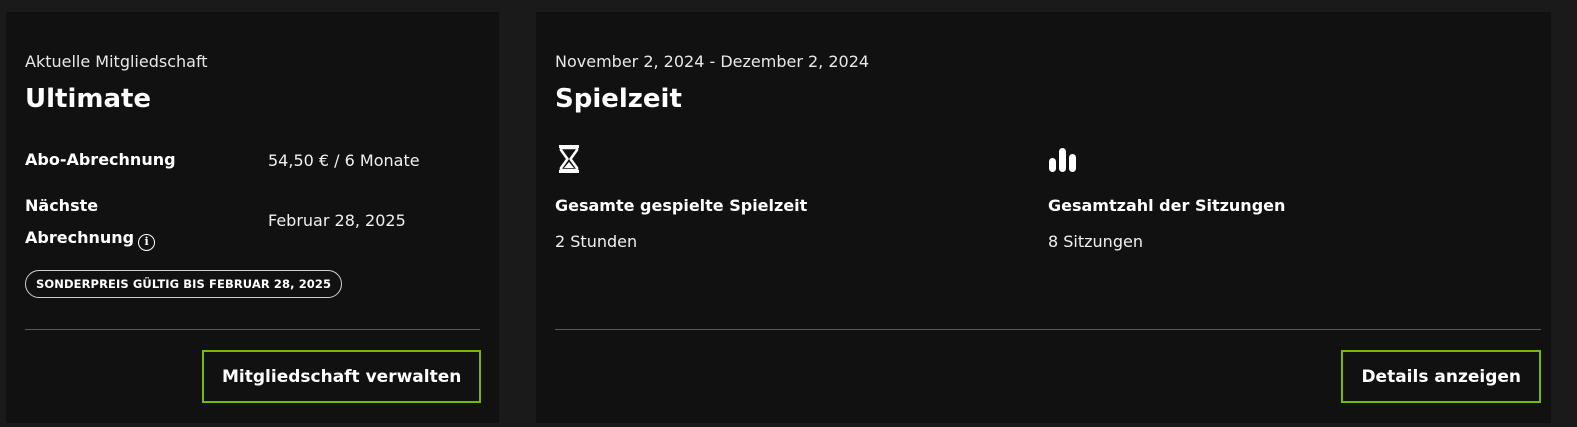 Image resolution: width=1577 pixels, height=427 pixels. I want to click on manage-membership-button: Mitgliedschaft verwalten, so click(342, 376).